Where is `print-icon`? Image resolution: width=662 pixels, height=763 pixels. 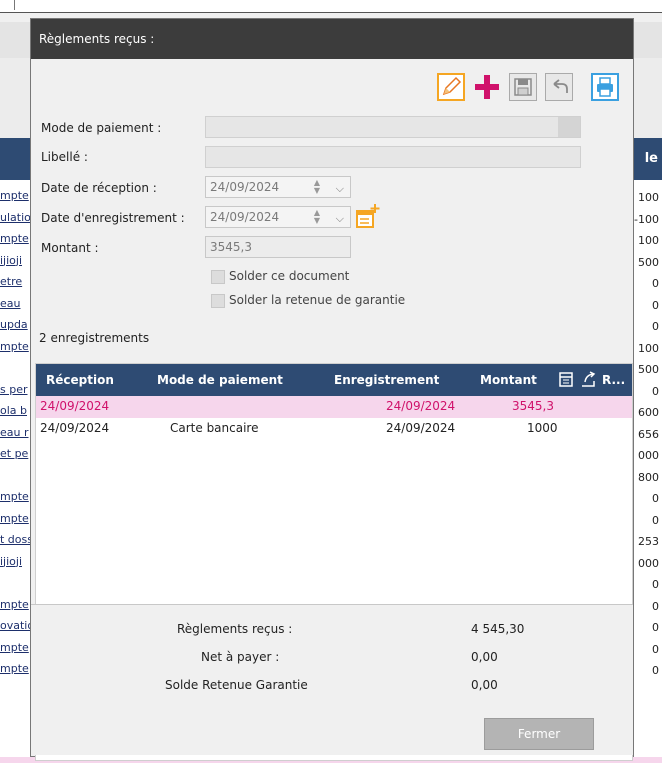
print-icon is located at coordinates (605, 87).